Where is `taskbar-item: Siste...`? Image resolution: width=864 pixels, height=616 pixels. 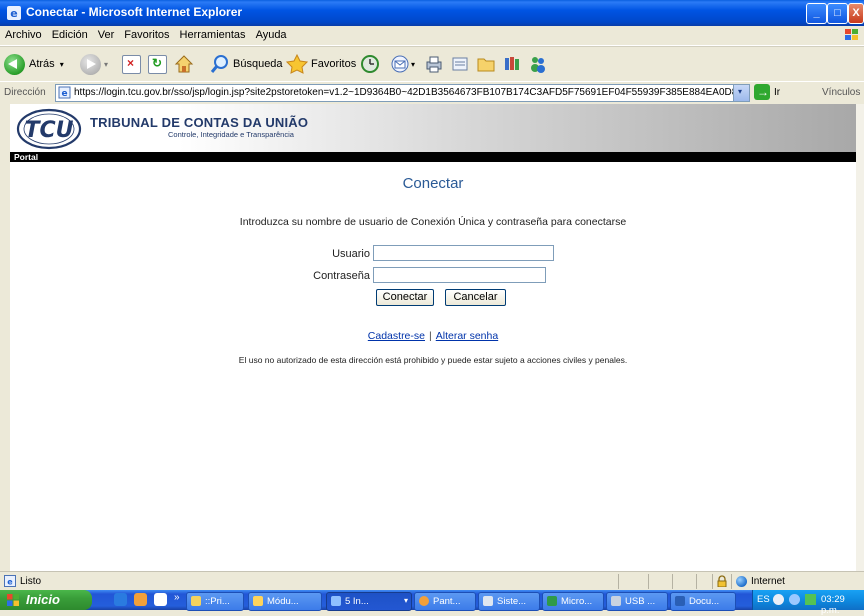
taskbar-item: Siste... is located at coordinates (509, 601).